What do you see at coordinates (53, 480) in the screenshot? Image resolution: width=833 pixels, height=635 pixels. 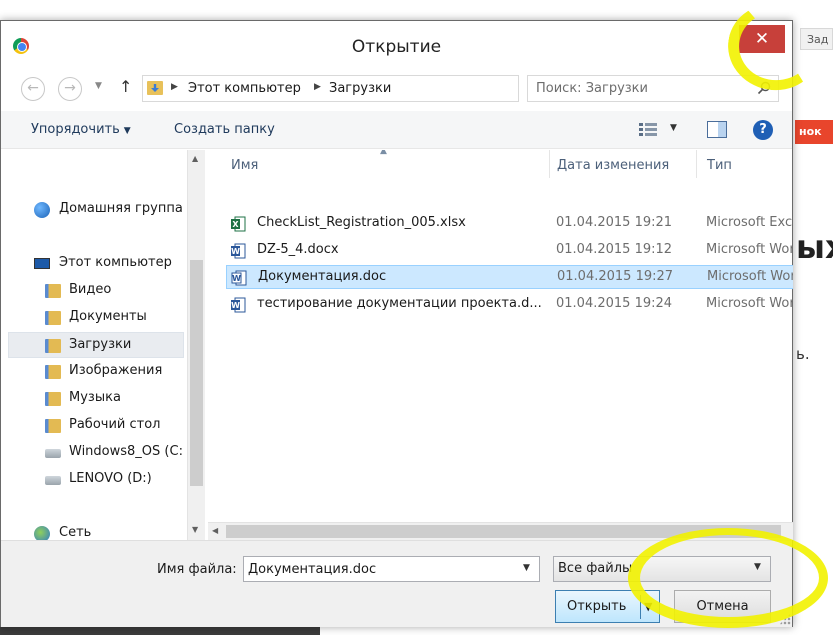 I see `drive-icon` at bounding box center [53, 480].